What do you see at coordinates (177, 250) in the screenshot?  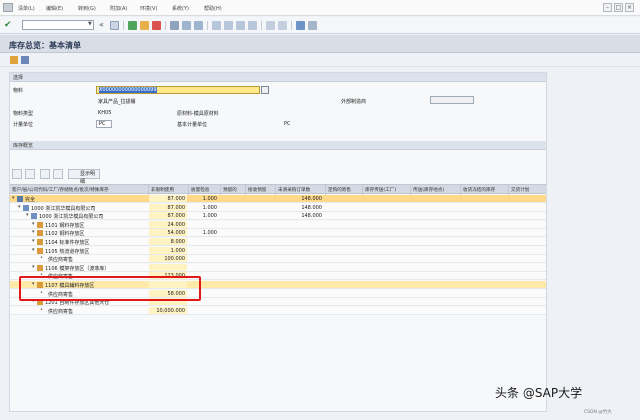 I see `unrestricted-value: 1.000` at bounding box center [177, 250].